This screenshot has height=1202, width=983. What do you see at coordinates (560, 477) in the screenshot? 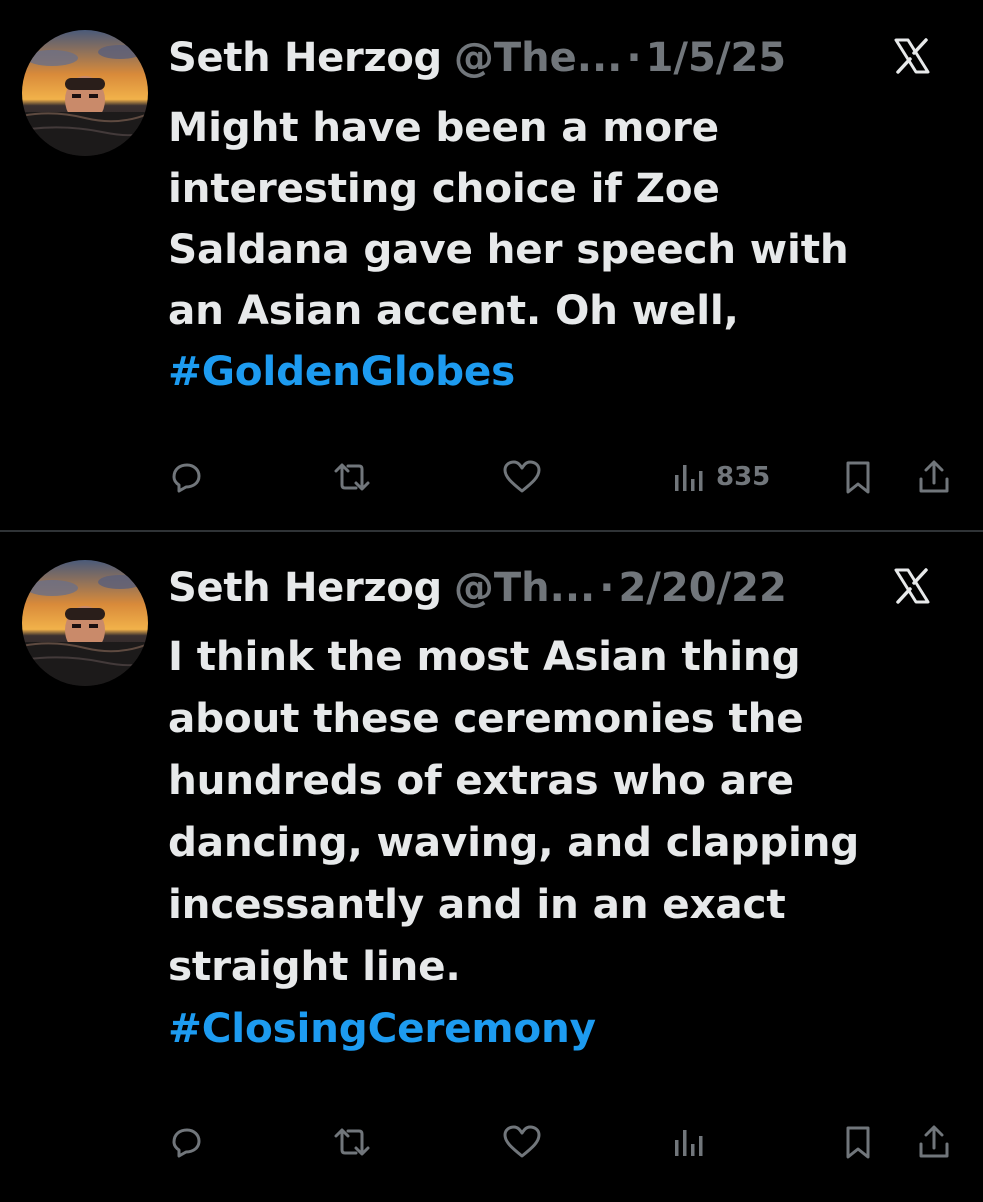
I see `tweet-actions: 835` at bounding box center [560, 477].